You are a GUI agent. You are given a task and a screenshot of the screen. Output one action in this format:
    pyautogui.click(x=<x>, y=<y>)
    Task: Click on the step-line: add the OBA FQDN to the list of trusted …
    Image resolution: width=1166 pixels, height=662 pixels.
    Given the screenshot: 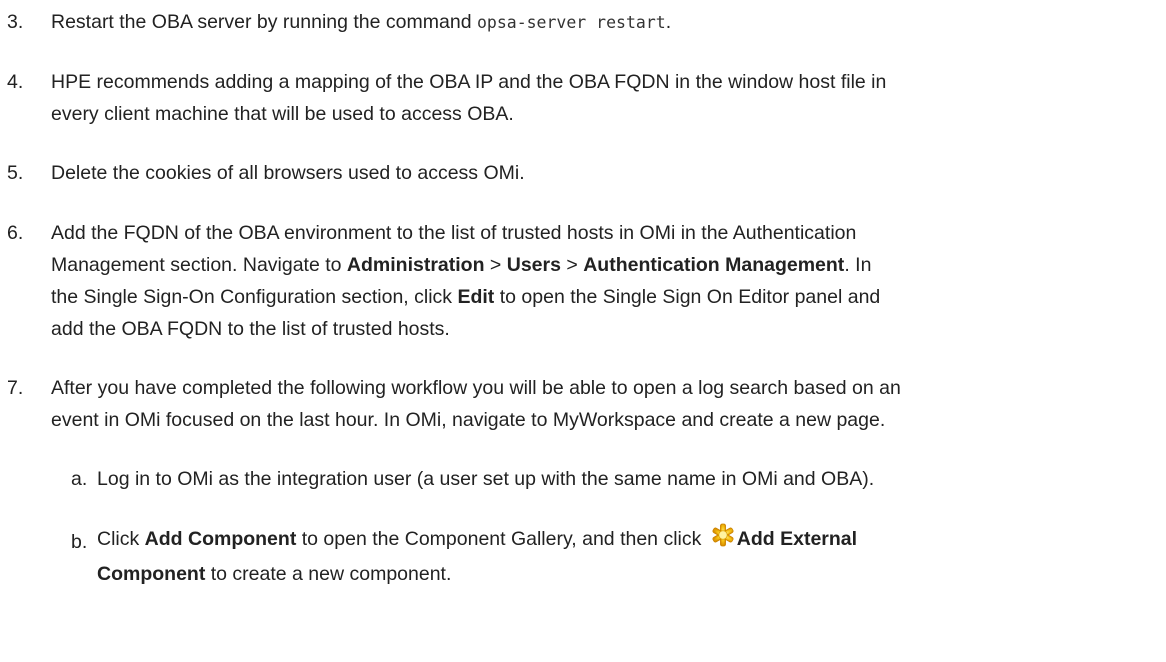 What is the action you would take?
    pyautogui.click(x=250, y=329)
    